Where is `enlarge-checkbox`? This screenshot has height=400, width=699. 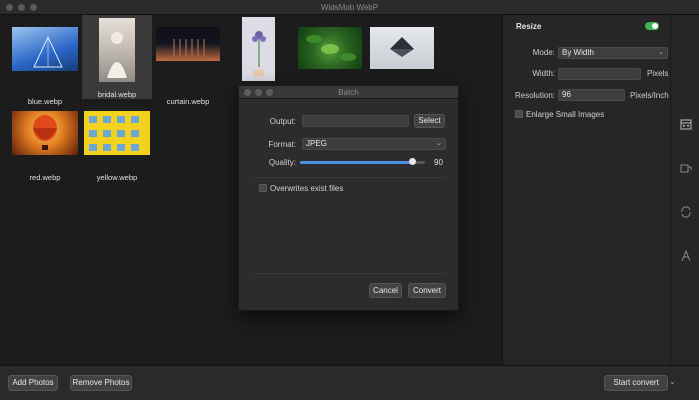 enlarge-checkbox is located at coordinates (519, 114).